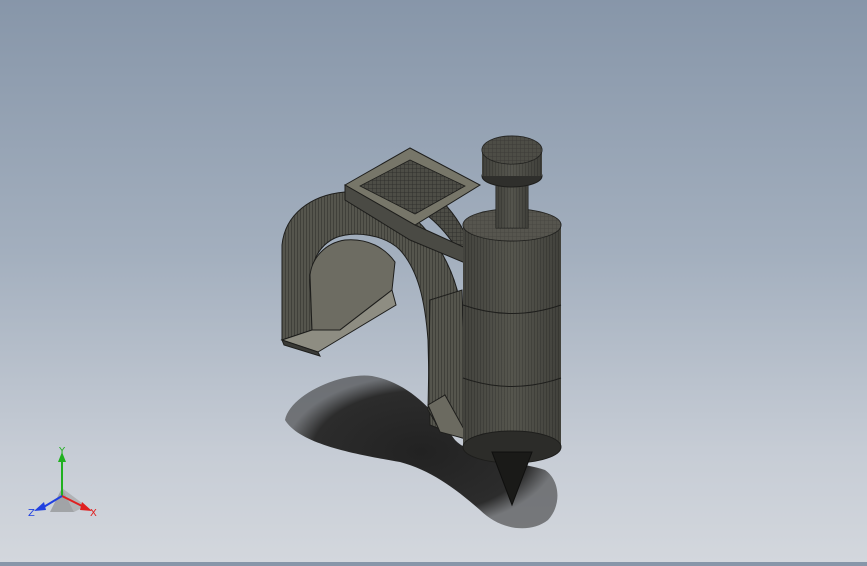 This screenshot has height=566, width=867. Describe the element at coordinates (62, 451) in the screenshot. I see `y-axis-label: Y` at that location.